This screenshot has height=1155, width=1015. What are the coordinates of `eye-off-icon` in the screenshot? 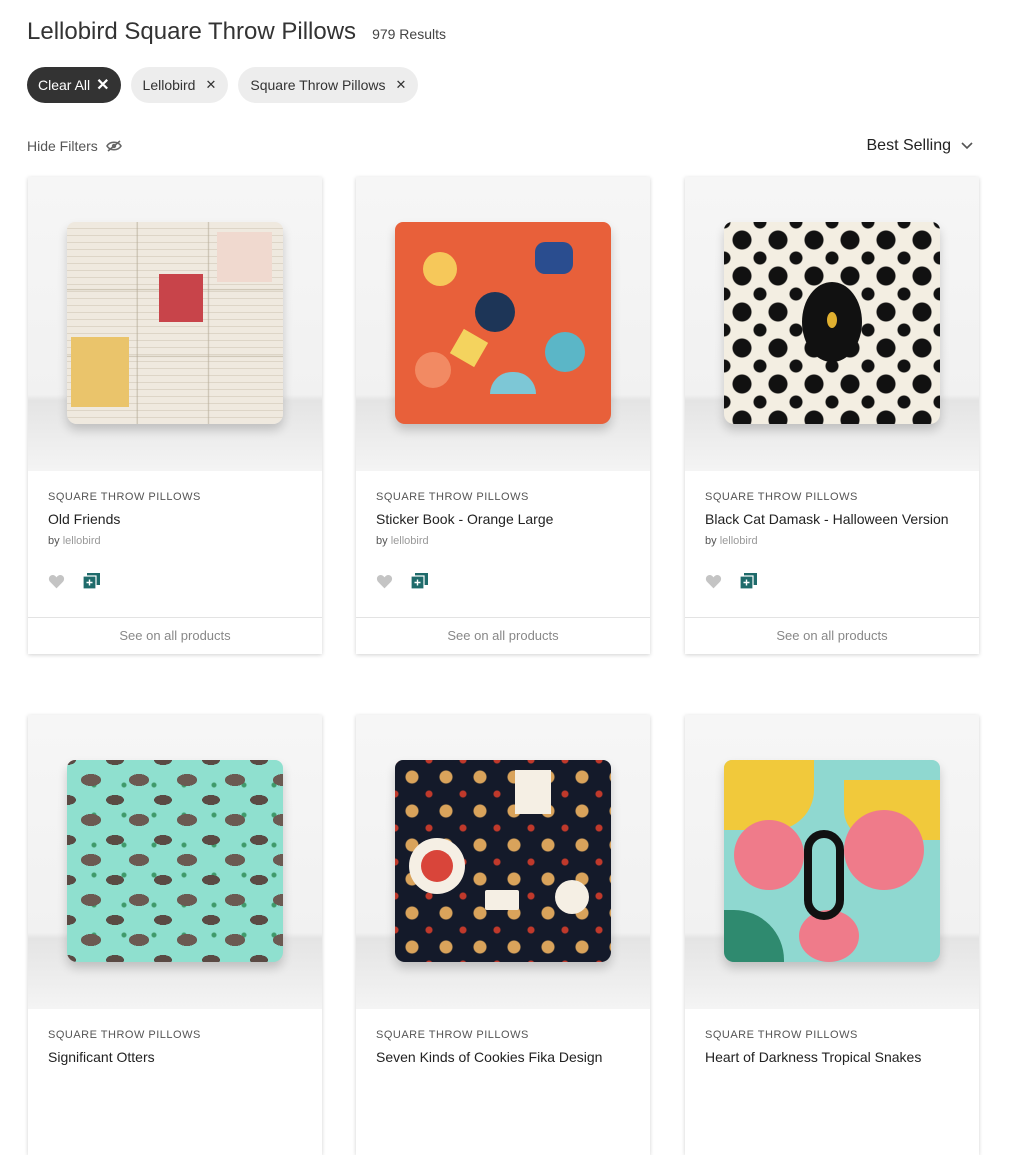 It's located at (113, 146).